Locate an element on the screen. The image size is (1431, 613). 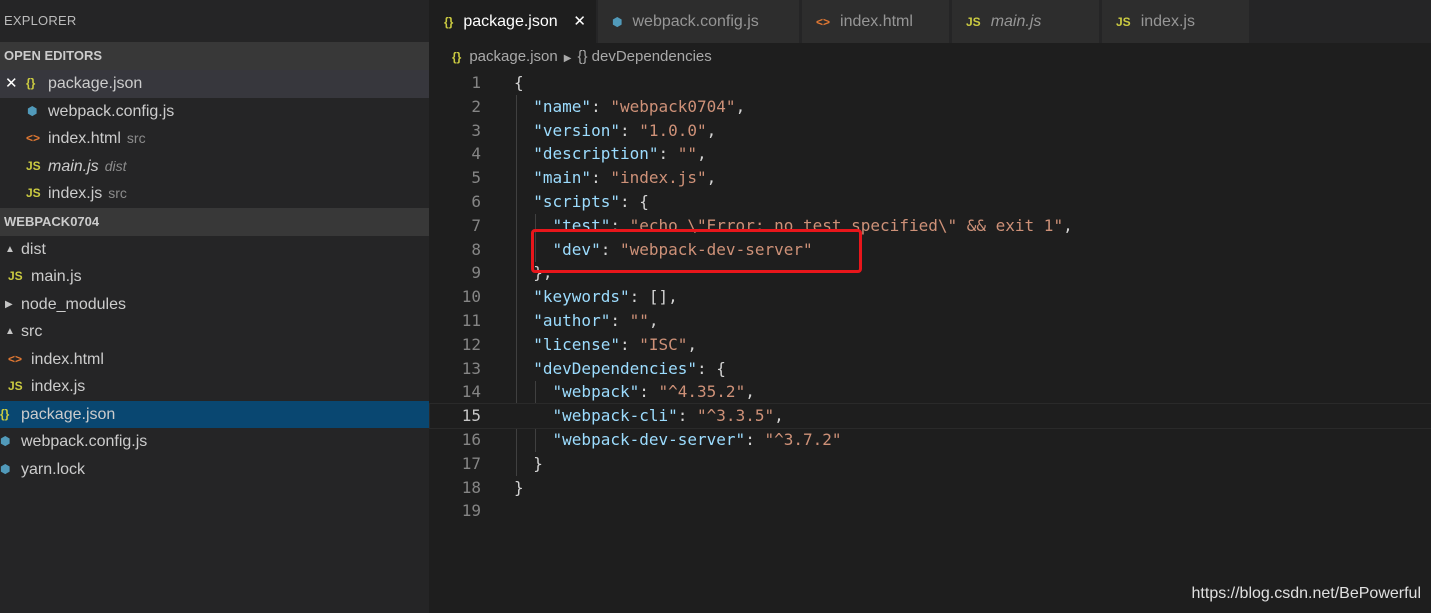
code-line: 14 "webpack": "^4.35.2", is located at coordinates (930, 392).